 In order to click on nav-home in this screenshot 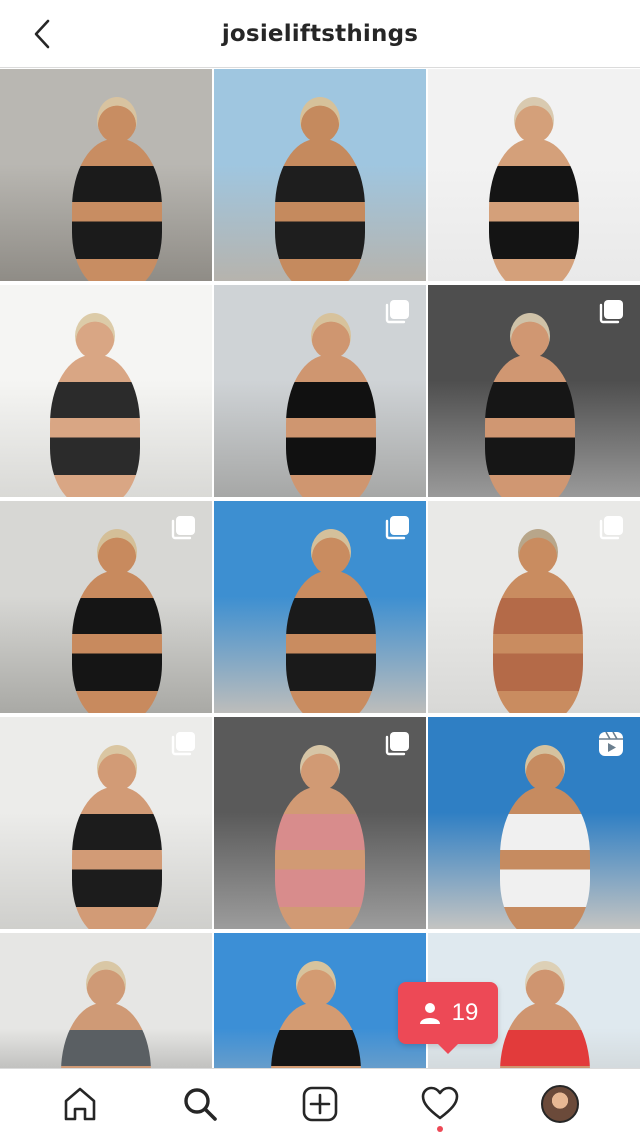, I will do `click(80, 1104)`.